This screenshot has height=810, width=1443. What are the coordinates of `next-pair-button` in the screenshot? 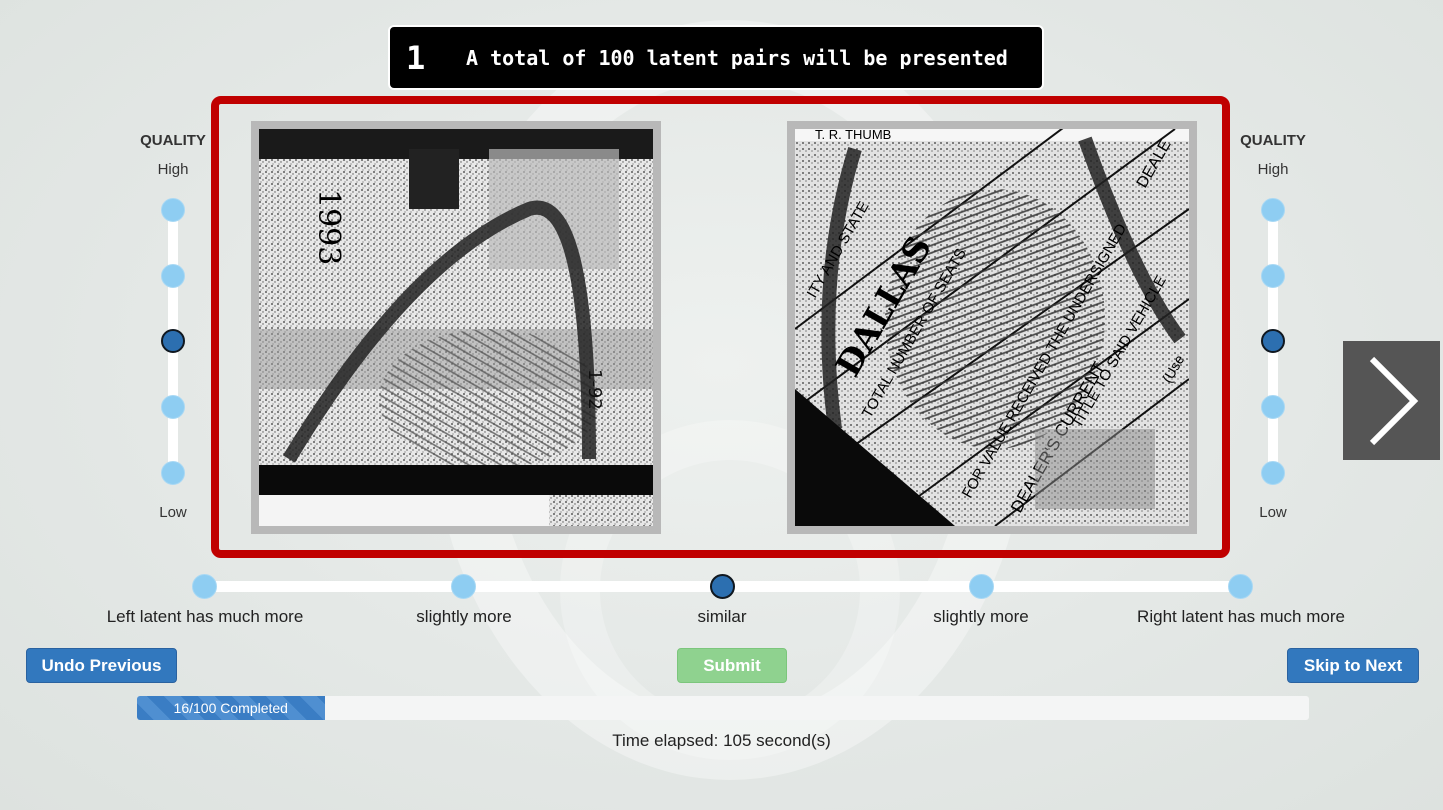 It's located at (1391, 400).